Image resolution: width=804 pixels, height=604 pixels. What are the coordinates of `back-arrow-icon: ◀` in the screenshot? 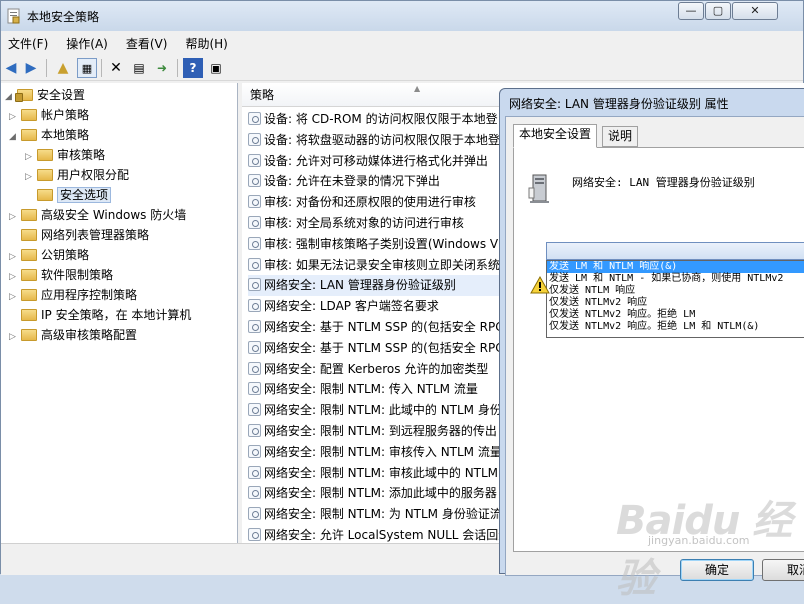 It's located at (11, 68).